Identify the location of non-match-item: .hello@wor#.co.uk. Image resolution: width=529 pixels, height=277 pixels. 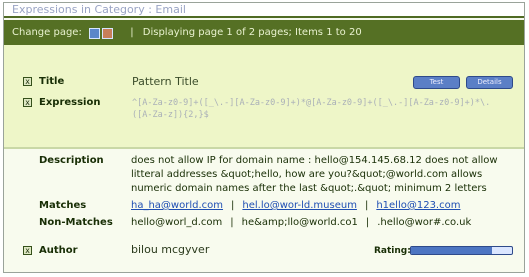
(424, 222).